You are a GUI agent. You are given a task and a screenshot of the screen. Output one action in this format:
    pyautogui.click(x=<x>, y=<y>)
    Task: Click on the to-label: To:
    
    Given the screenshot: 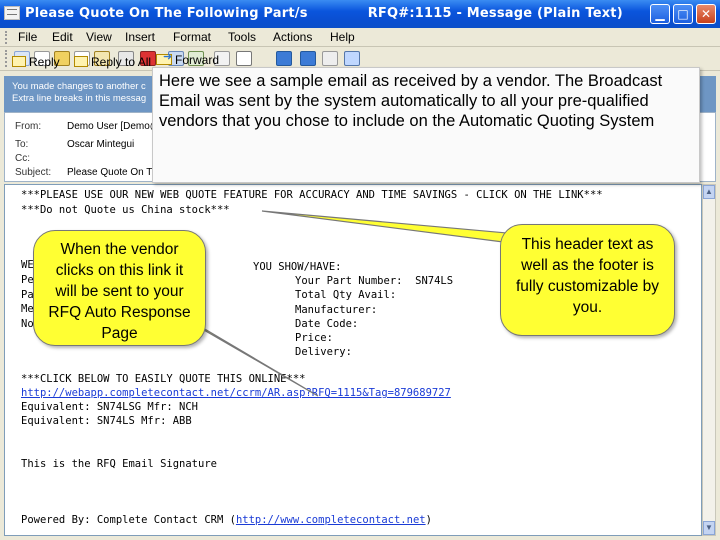 What is the action you would take?
    pyautogui.click(x=22, y=144)
    